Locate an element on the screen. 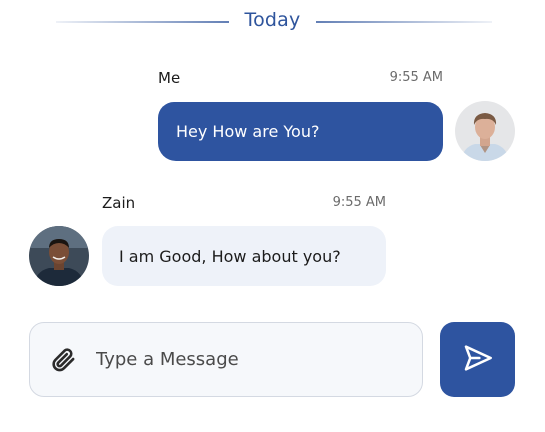 This screenshot has height=432, width=545. message-composer is located at coordinates (226, 359).